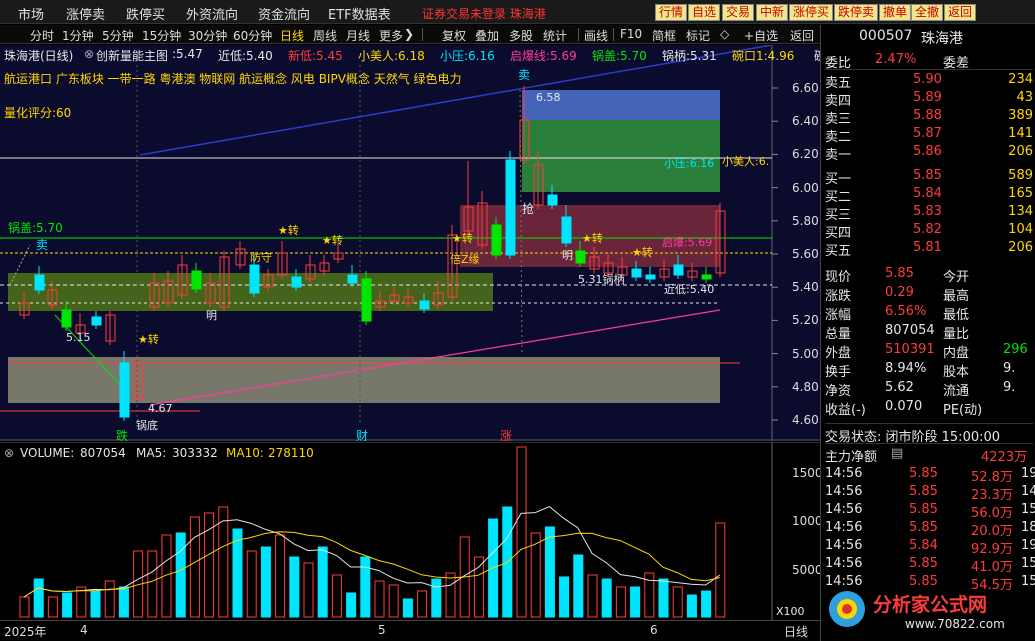 This screenshot has width=1035, height=641. I want to click on menu-market: 市场, so click(31, 13).